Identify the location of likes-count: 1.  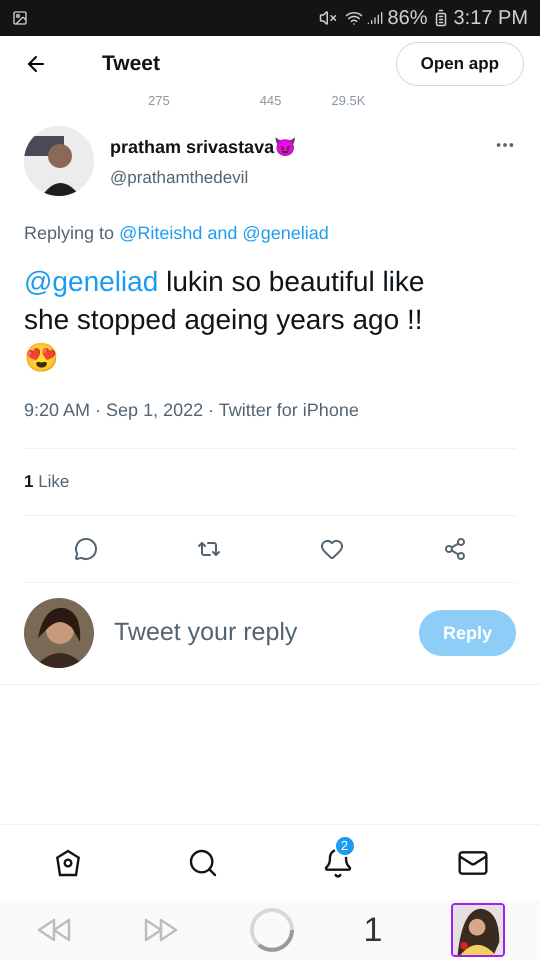
(29, 481).